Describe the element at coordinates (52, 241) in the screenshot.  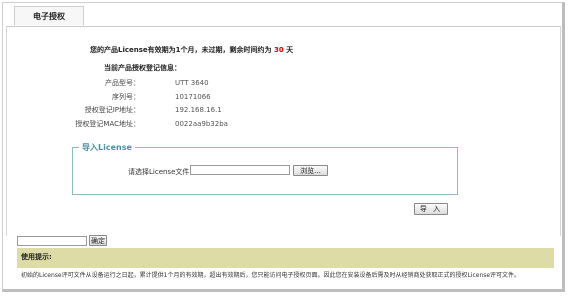
I see `jump-input` at that location.